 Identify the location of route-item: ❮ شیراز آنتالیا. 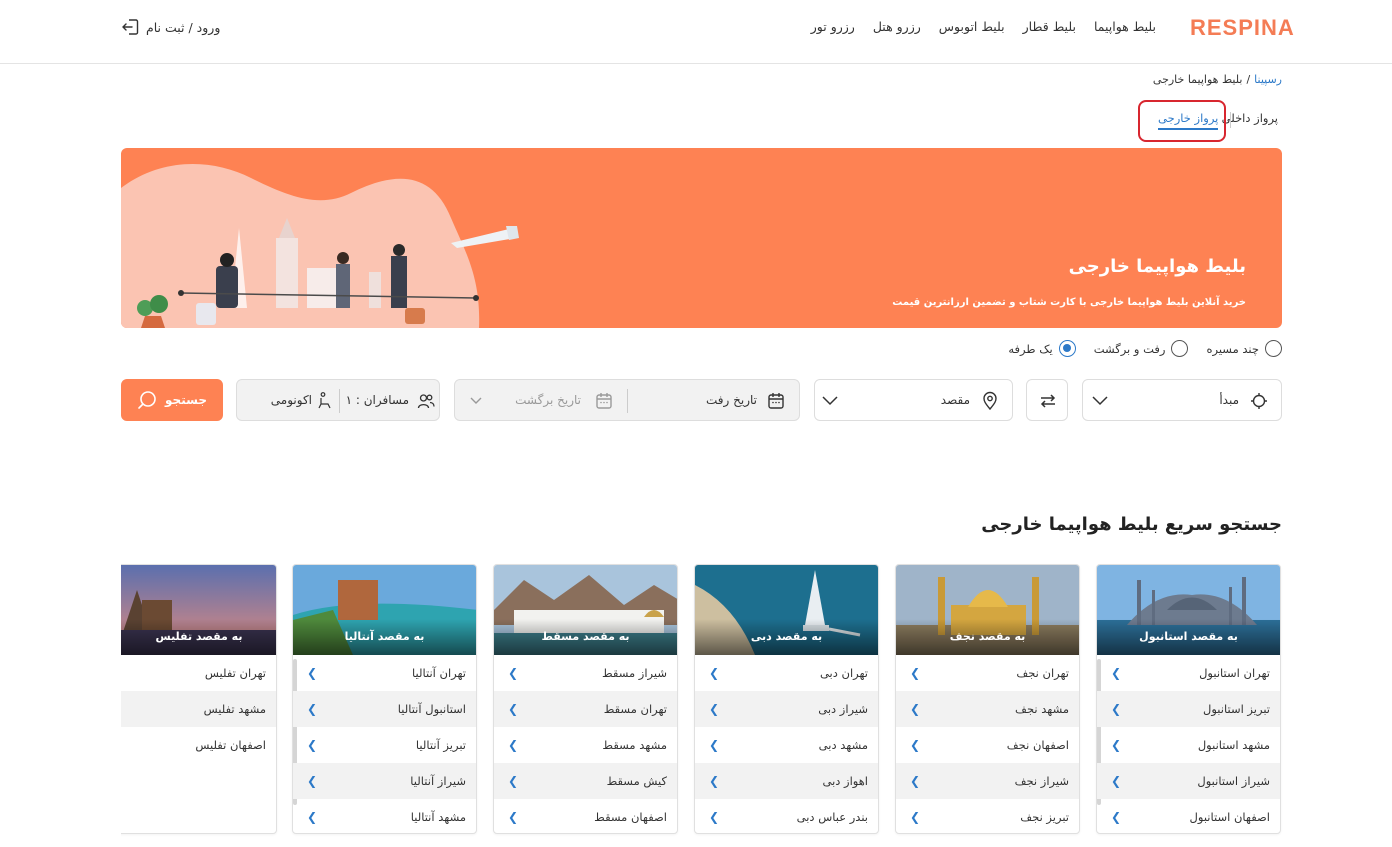
(384, 781).